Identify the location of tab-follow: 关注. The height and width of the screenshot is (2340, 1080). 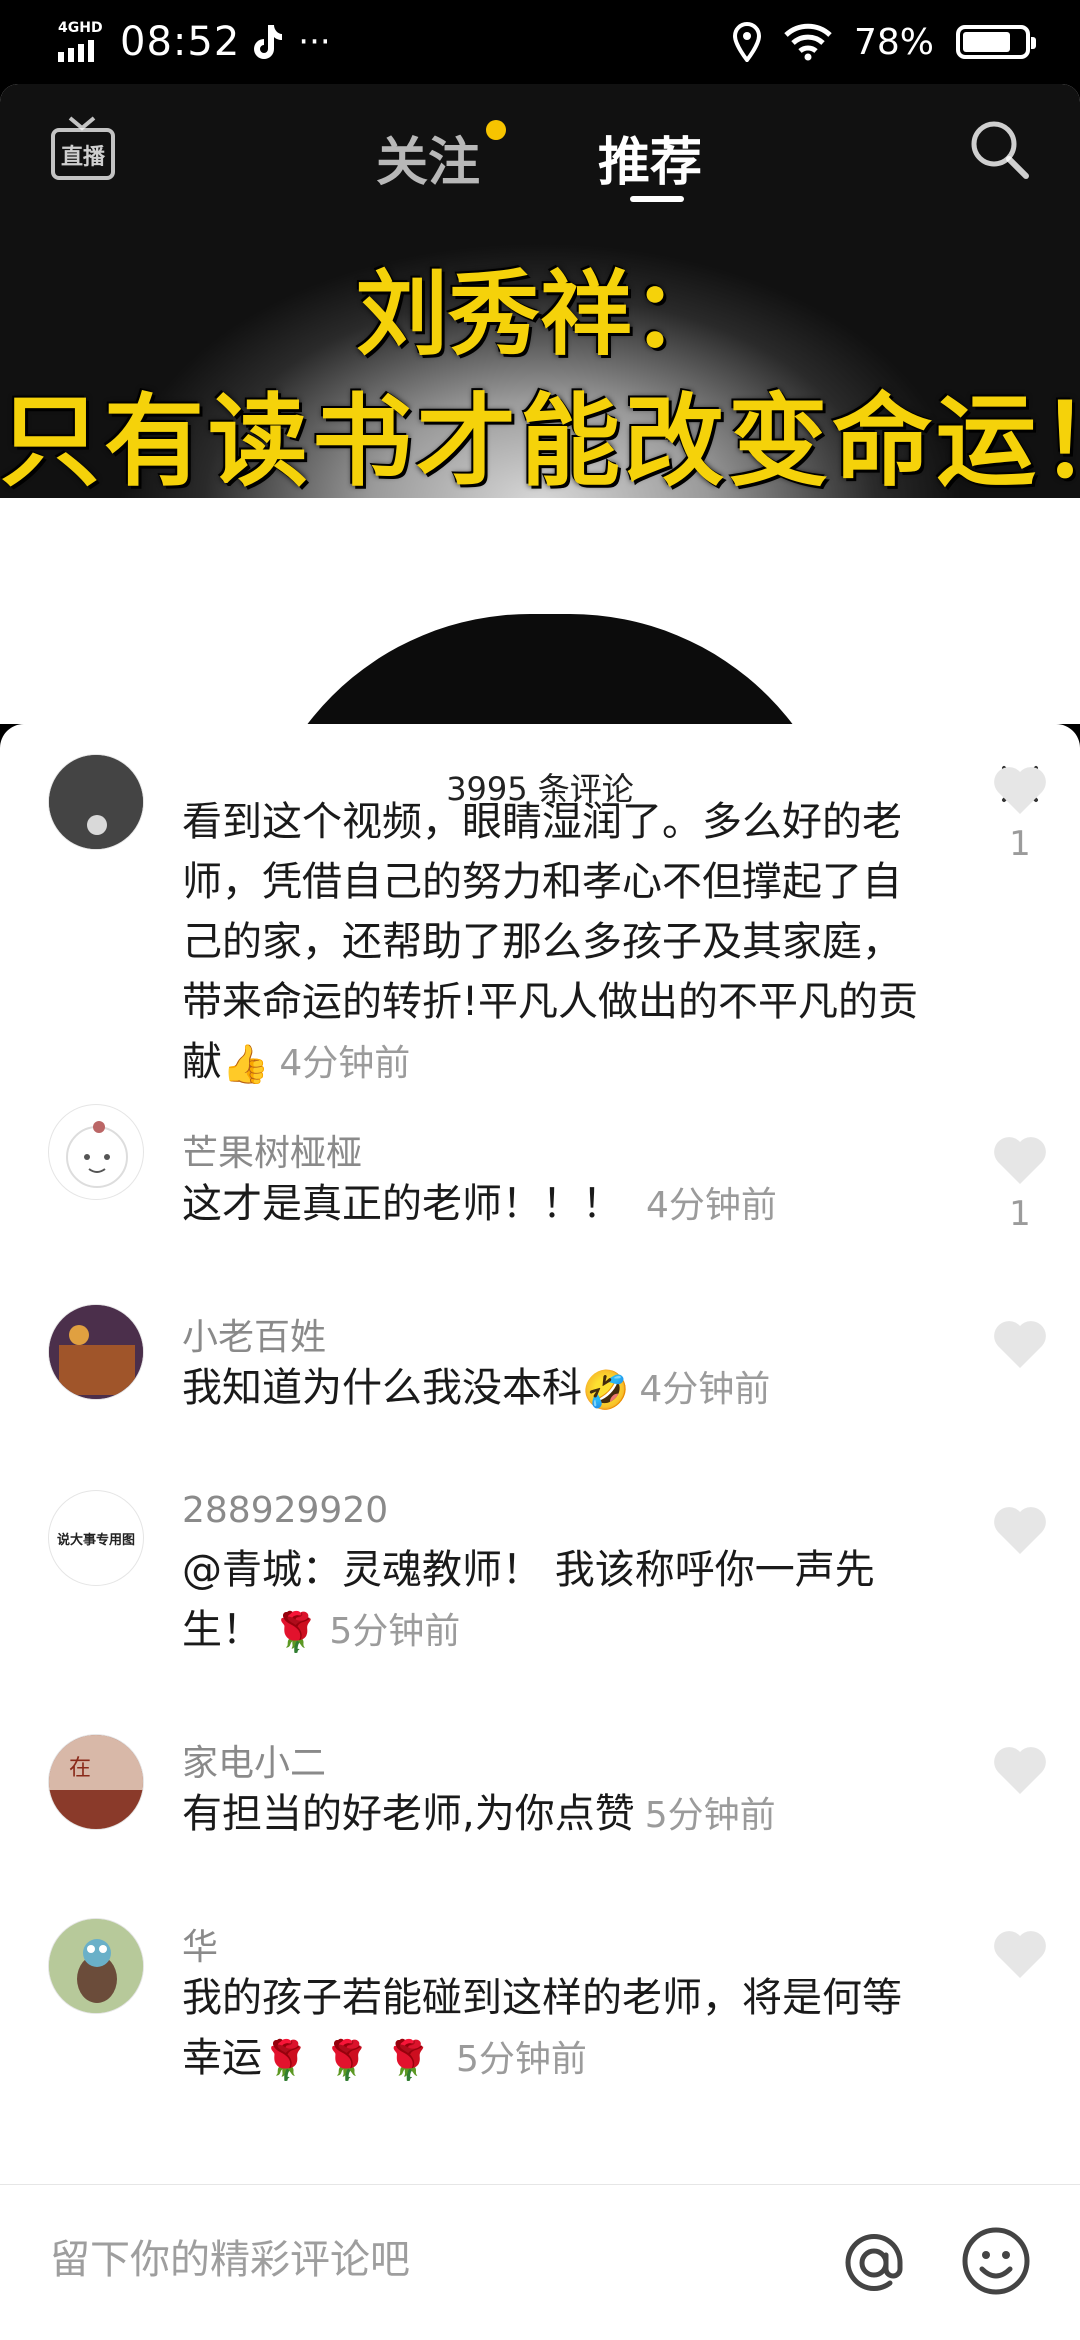
(441, 157).